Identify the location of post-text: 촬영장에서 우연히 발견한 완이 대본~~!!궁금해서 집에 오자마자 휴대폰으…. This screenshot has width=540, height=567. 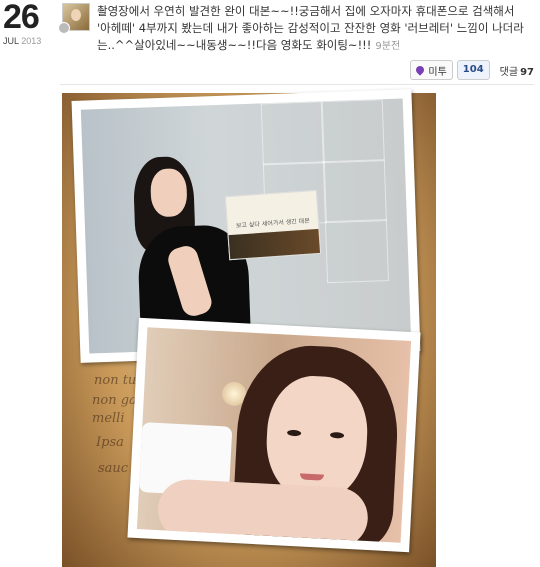
(312, 29).